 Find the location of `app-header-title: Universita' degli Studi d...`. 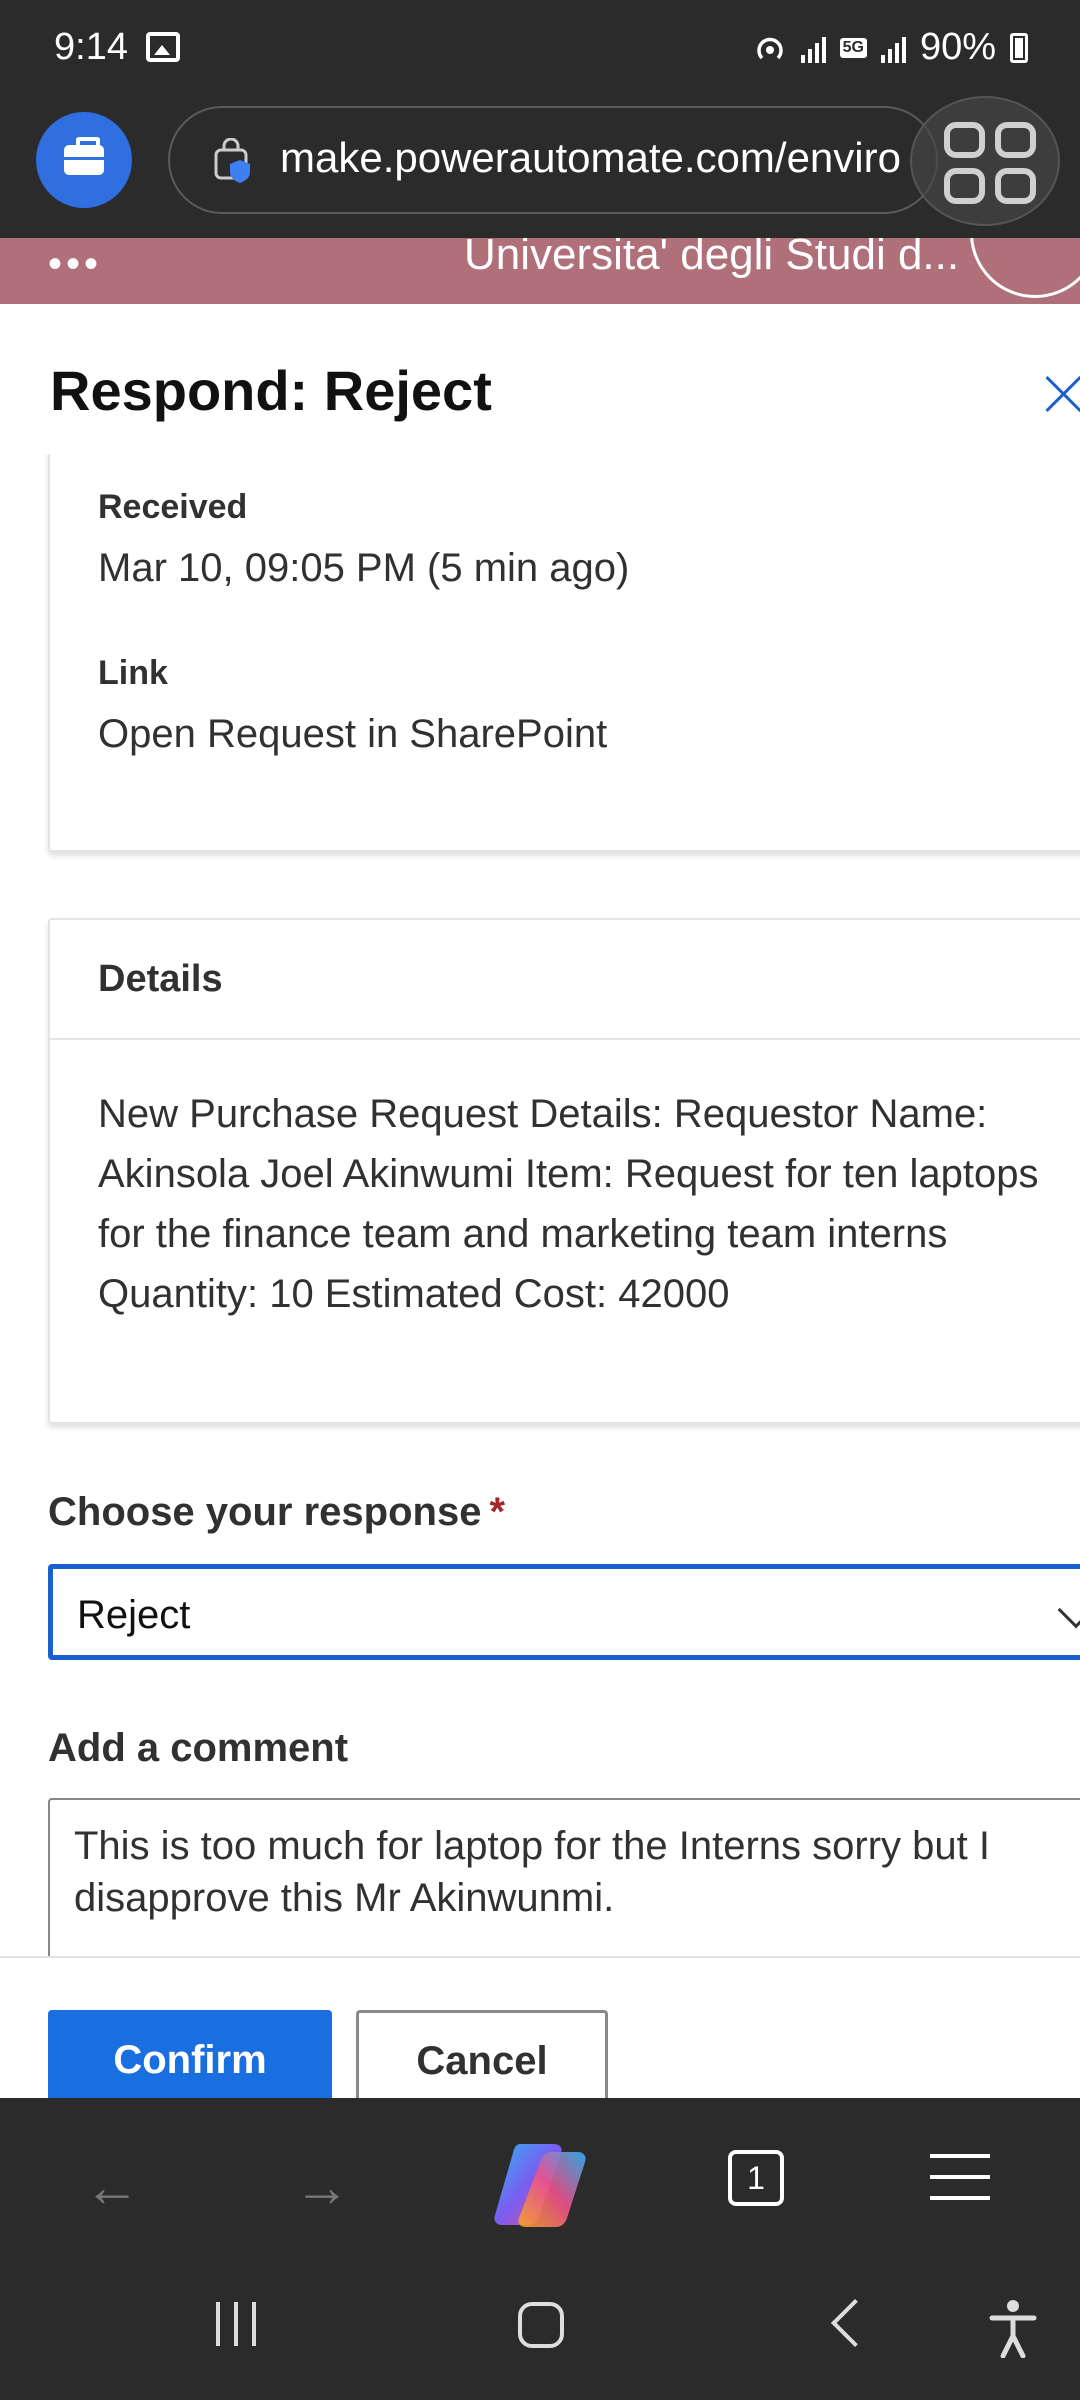

app-header-title: Universita' degli Studi d... is located at coordinates (712, 258).